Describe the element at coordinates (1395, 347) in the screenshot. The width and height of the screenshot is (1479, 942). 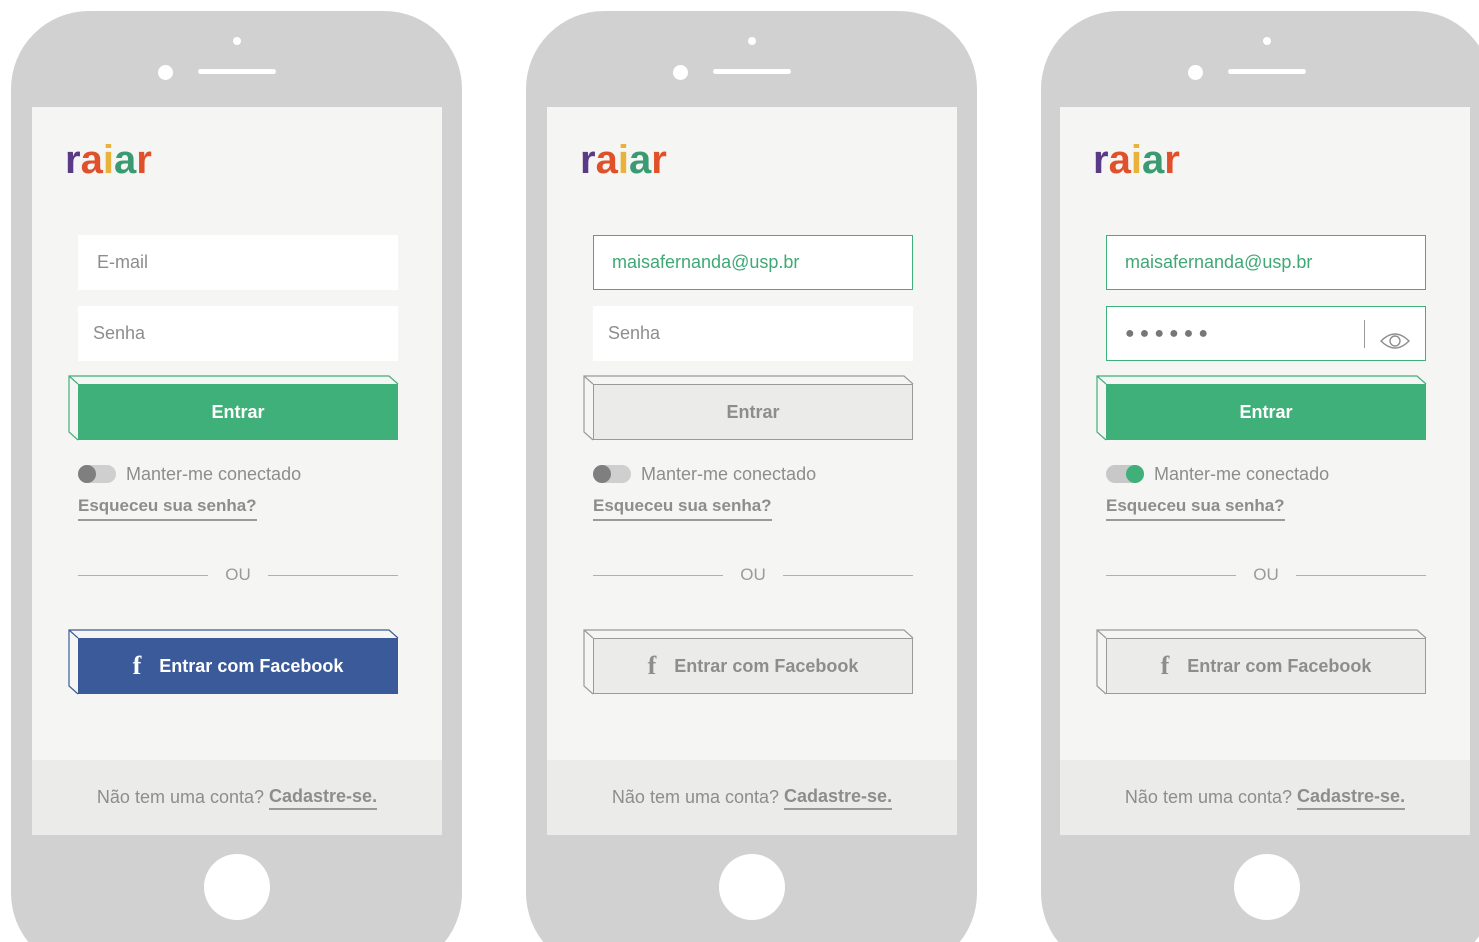
I see `eye-icon` at that location.